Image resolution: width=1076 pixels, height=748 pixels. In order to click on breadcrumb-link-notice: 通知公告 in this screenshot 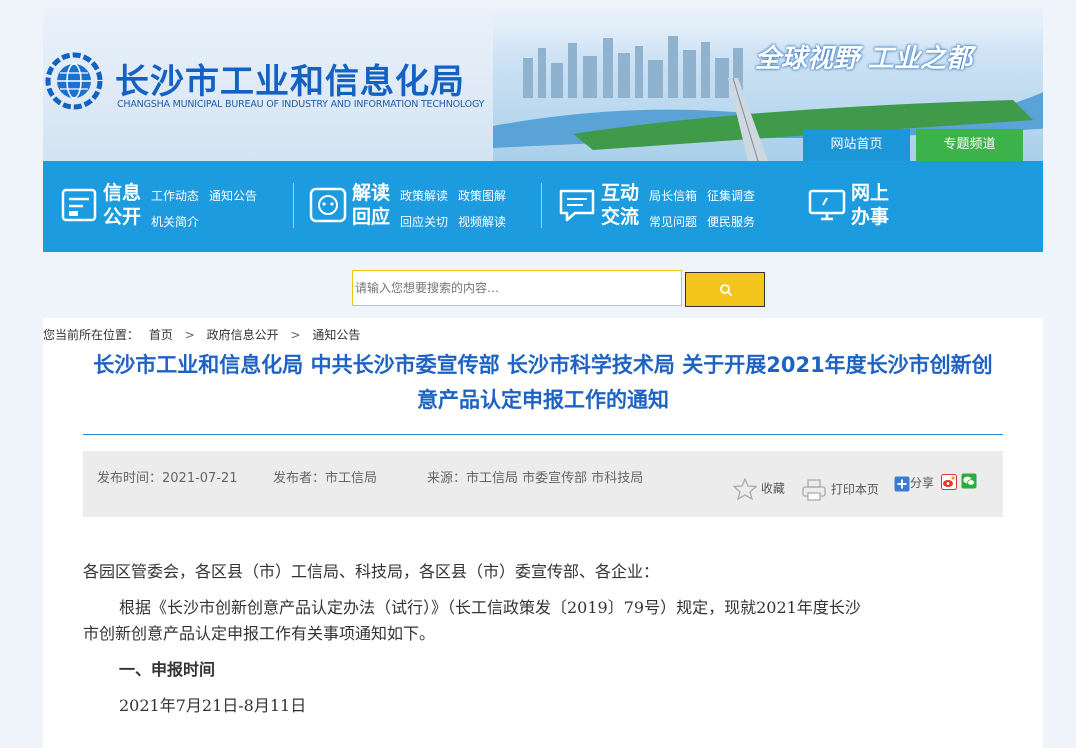, I will do `click(336, 335)`.